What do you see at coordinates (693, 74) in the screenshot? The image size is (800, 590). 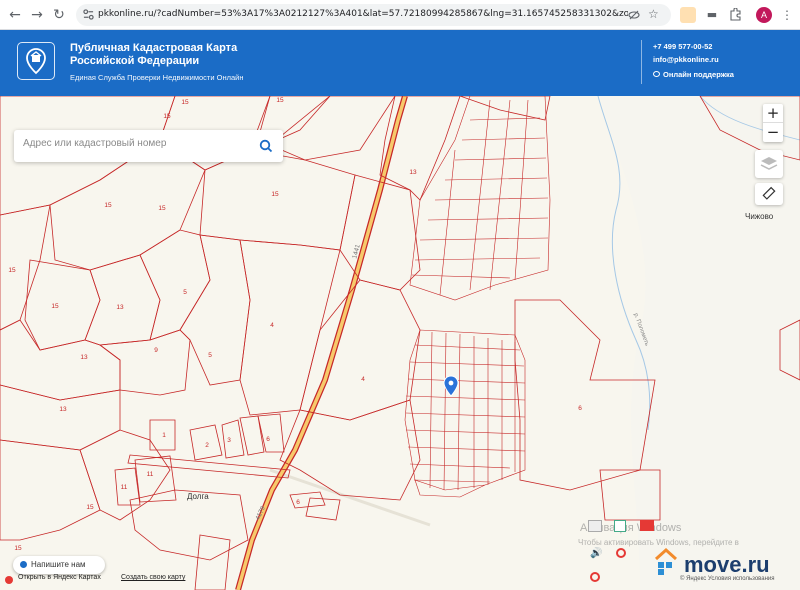 I see `support-link: Онлайн поддержка` at bounding box center [693, 74].